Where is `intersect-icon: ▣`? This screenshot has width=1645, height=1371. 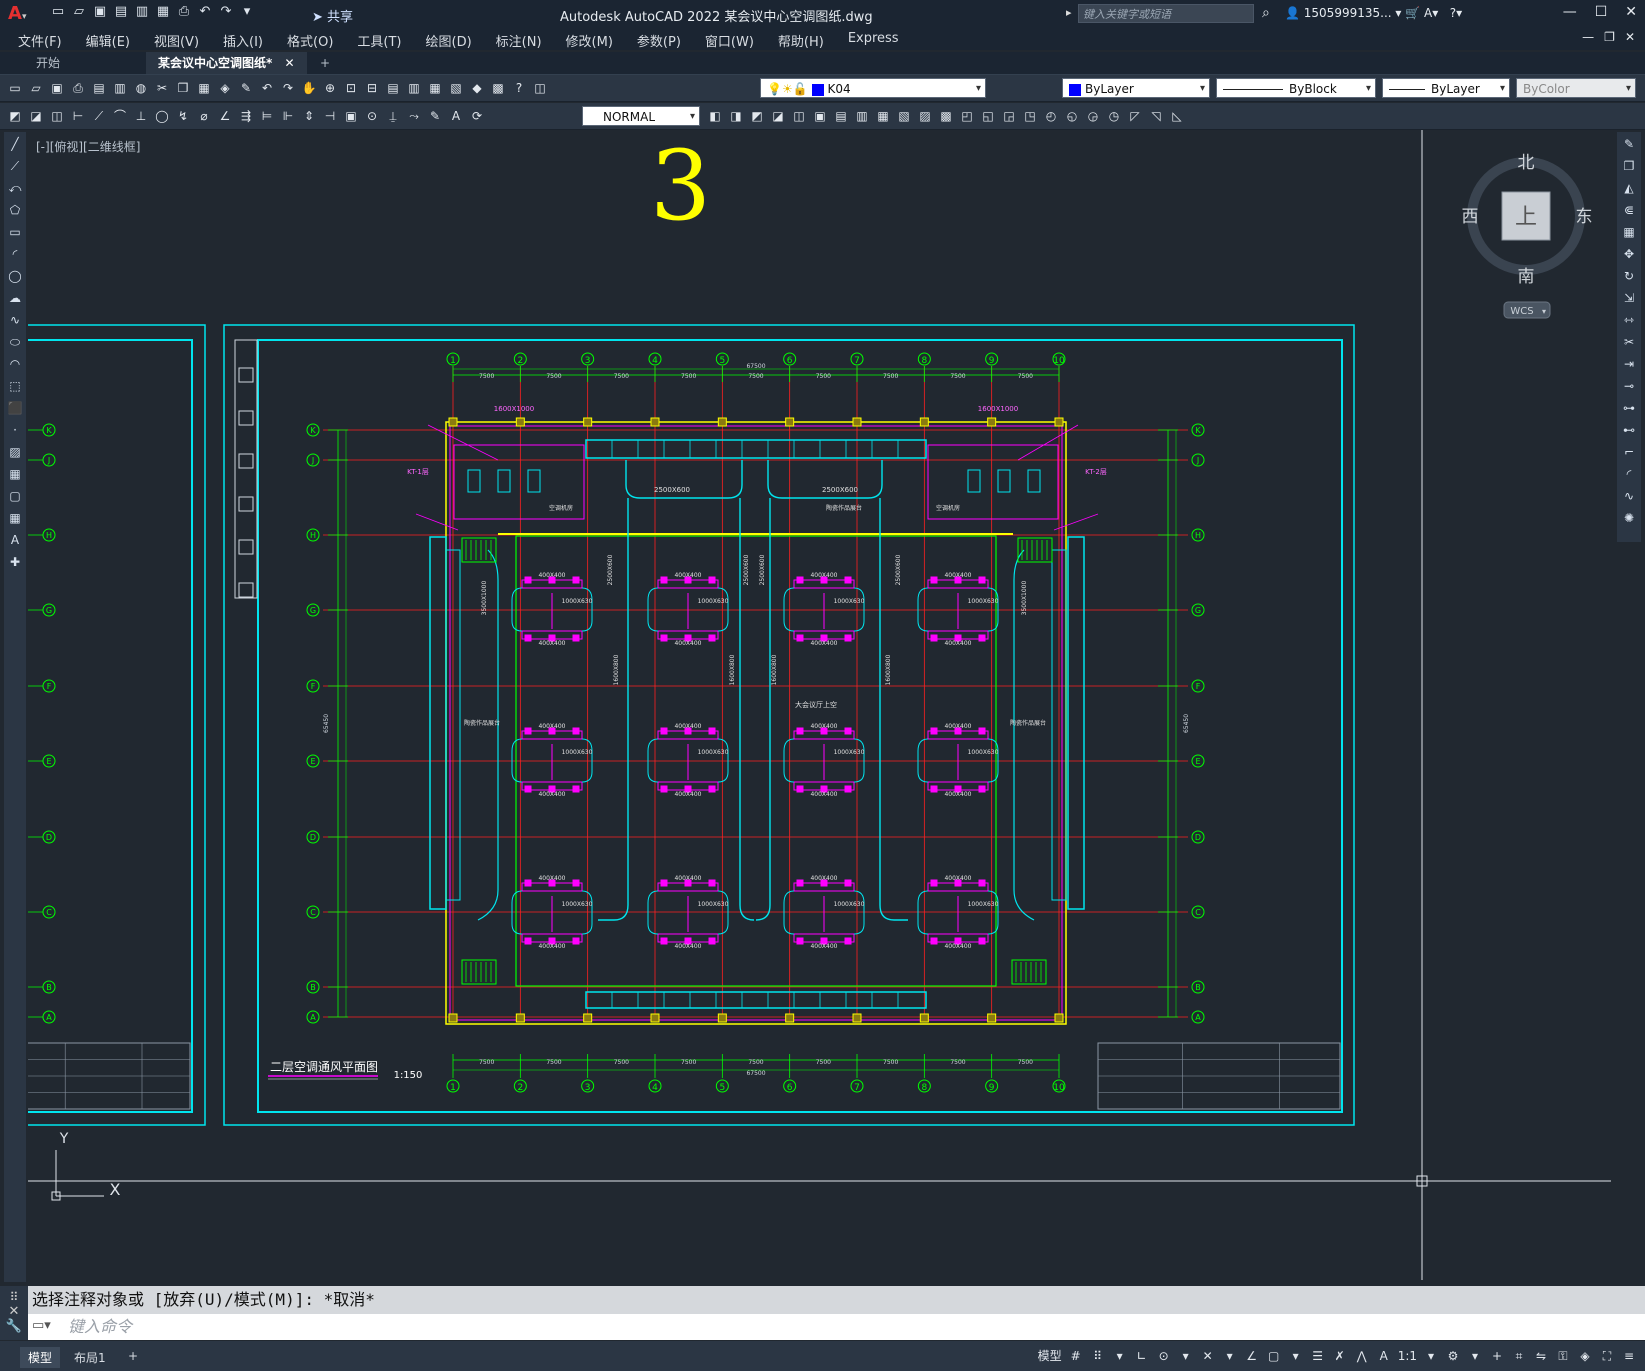
intersect-icon: ▣ is located at coordinates (820, 116).